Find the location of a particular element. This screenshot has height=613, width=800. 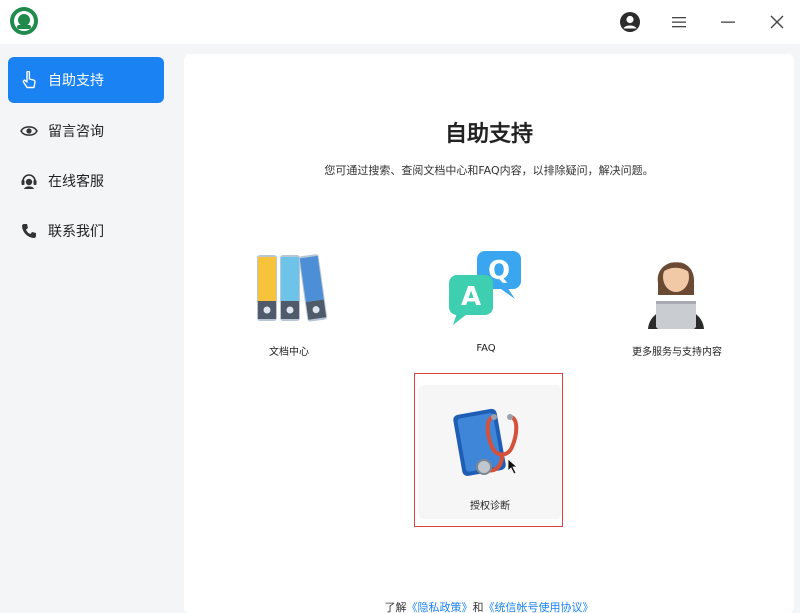

support-agent-icon is located at coordinates (676, 295).